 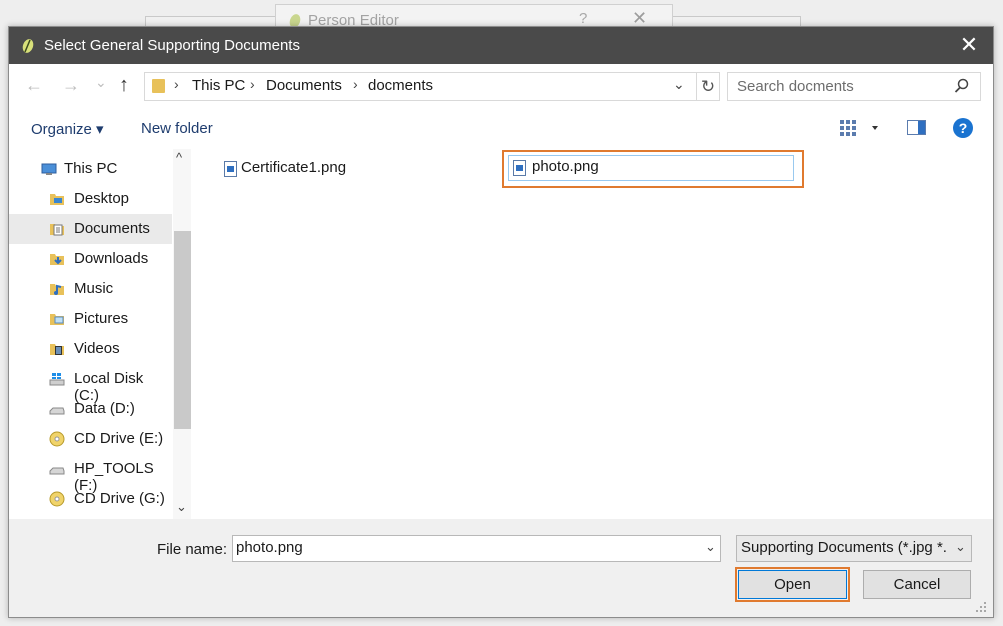 What do you see at coordinates (49, 169) in the screenshot?
I see `pc-icon` at bounding box center [49, 169].